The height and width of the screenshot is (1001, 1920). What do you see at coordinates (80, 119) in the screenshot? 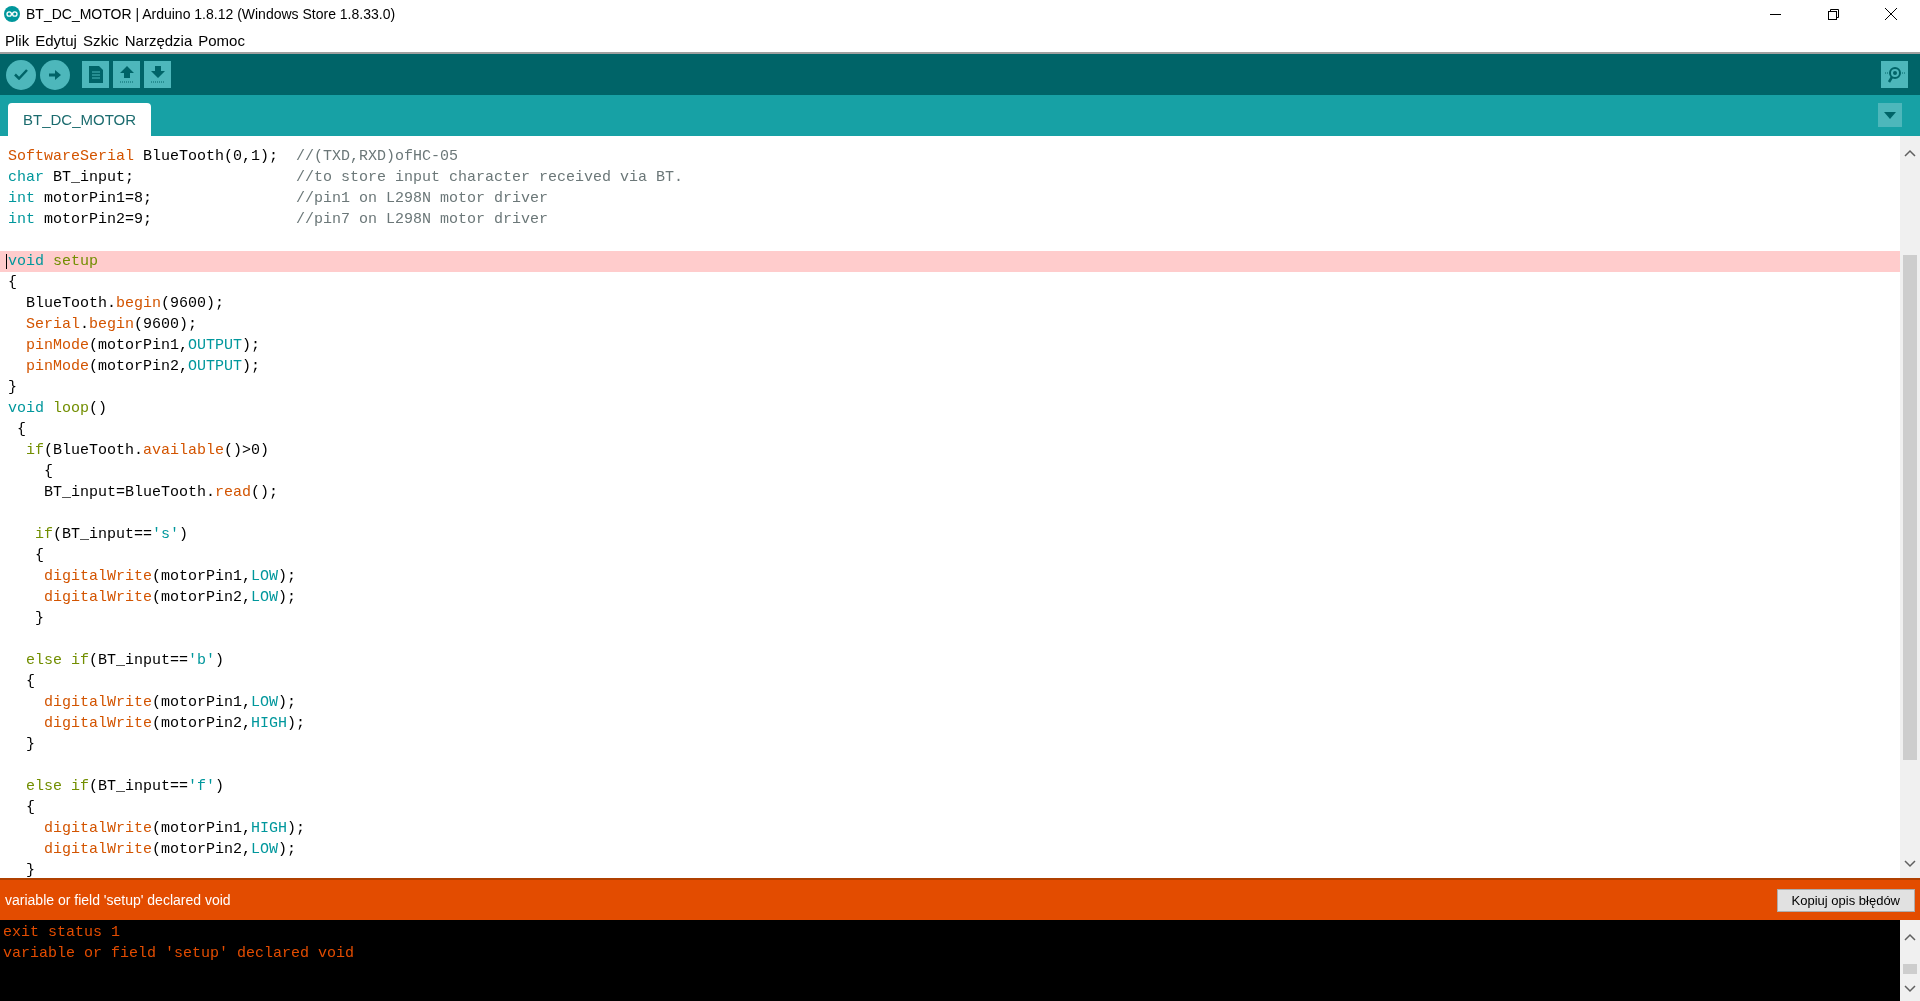
I see `file-tab: BT_DC_MOTOR` at bounding box center [80, 119].